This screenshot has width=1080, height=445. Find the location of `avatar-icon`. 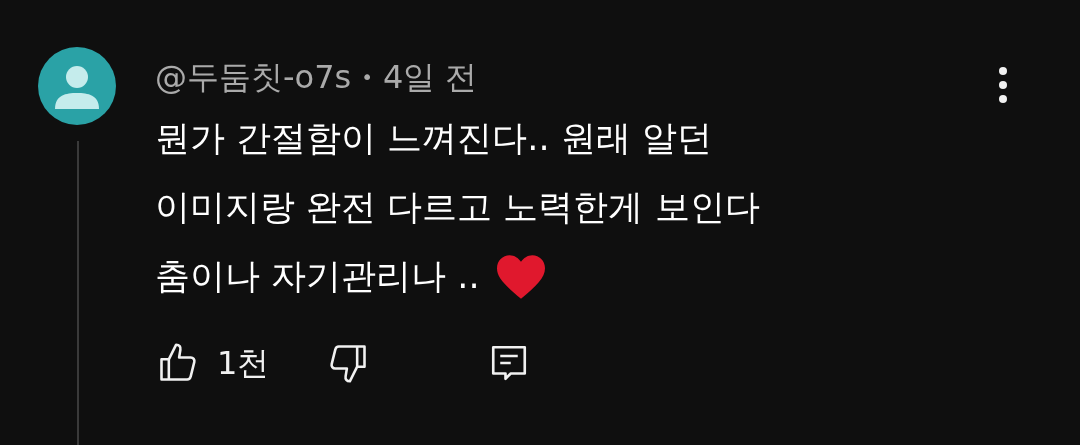

avatar-icon is located at coordinates (76, 86).